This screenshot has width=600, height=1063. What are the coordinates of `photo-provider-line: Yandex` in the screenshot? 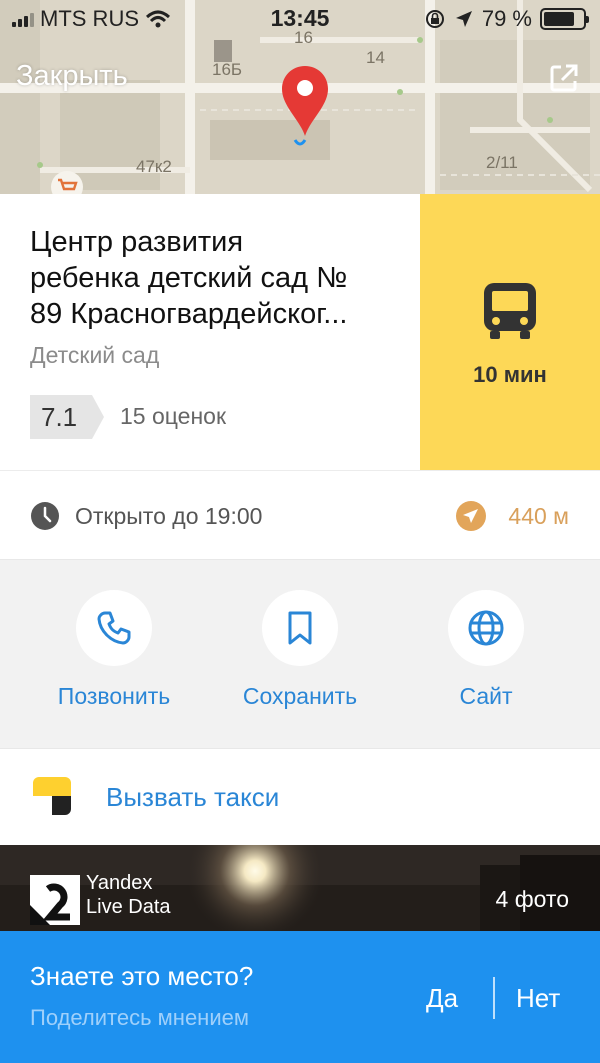 It's located at (119, 883).